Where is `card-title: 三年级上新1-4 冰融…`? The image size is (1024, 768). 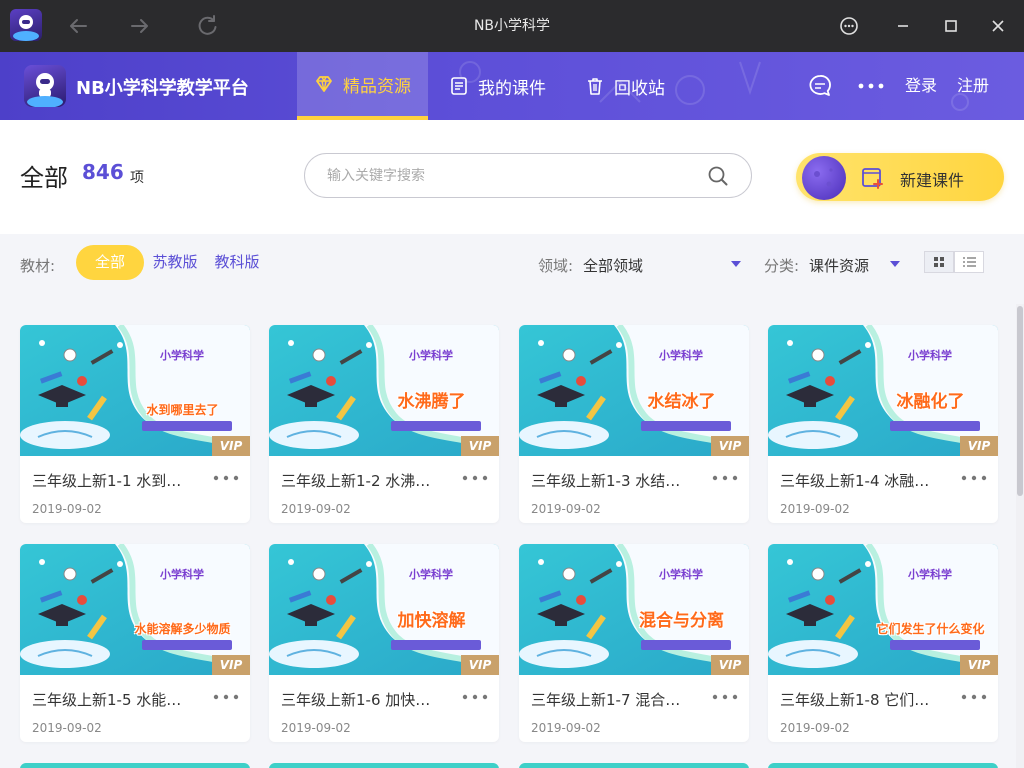 card-title: 三年级上新1-4 冰融… is located at coordinates (864, 480).